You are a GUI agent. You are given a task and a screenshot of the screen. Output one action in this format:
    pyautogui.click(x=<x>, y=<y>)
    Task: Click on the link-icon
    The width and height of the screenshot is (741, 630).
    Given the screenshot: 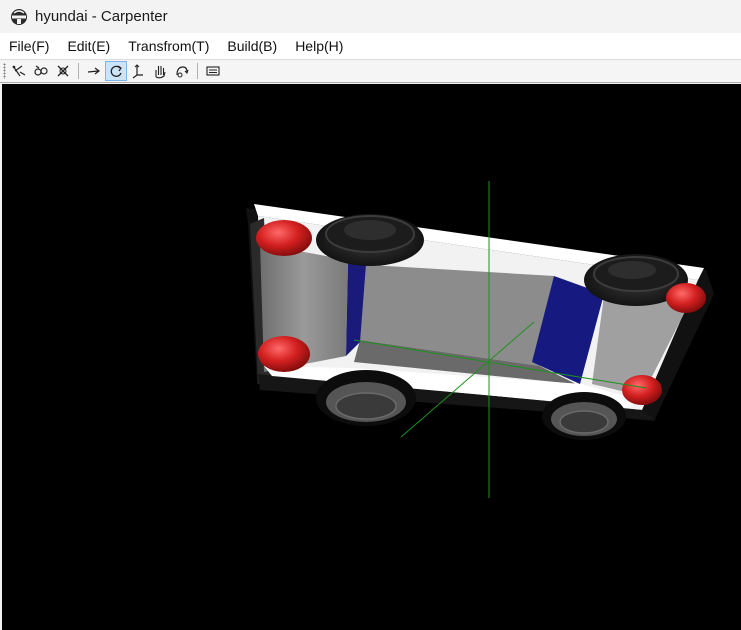 What is the action you would take?
    pyautogui.click(x=41, y=70)
    